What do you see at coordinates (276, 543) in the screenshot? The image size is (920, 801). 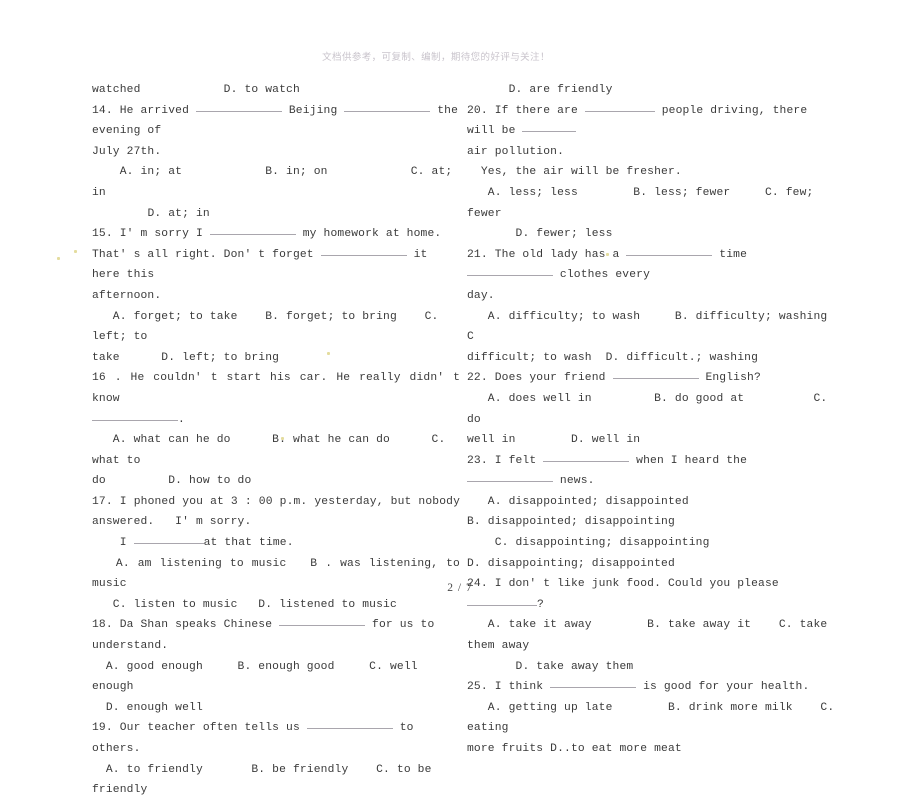 I see `question-line: I at that time.` at bounding box center [276, 543].